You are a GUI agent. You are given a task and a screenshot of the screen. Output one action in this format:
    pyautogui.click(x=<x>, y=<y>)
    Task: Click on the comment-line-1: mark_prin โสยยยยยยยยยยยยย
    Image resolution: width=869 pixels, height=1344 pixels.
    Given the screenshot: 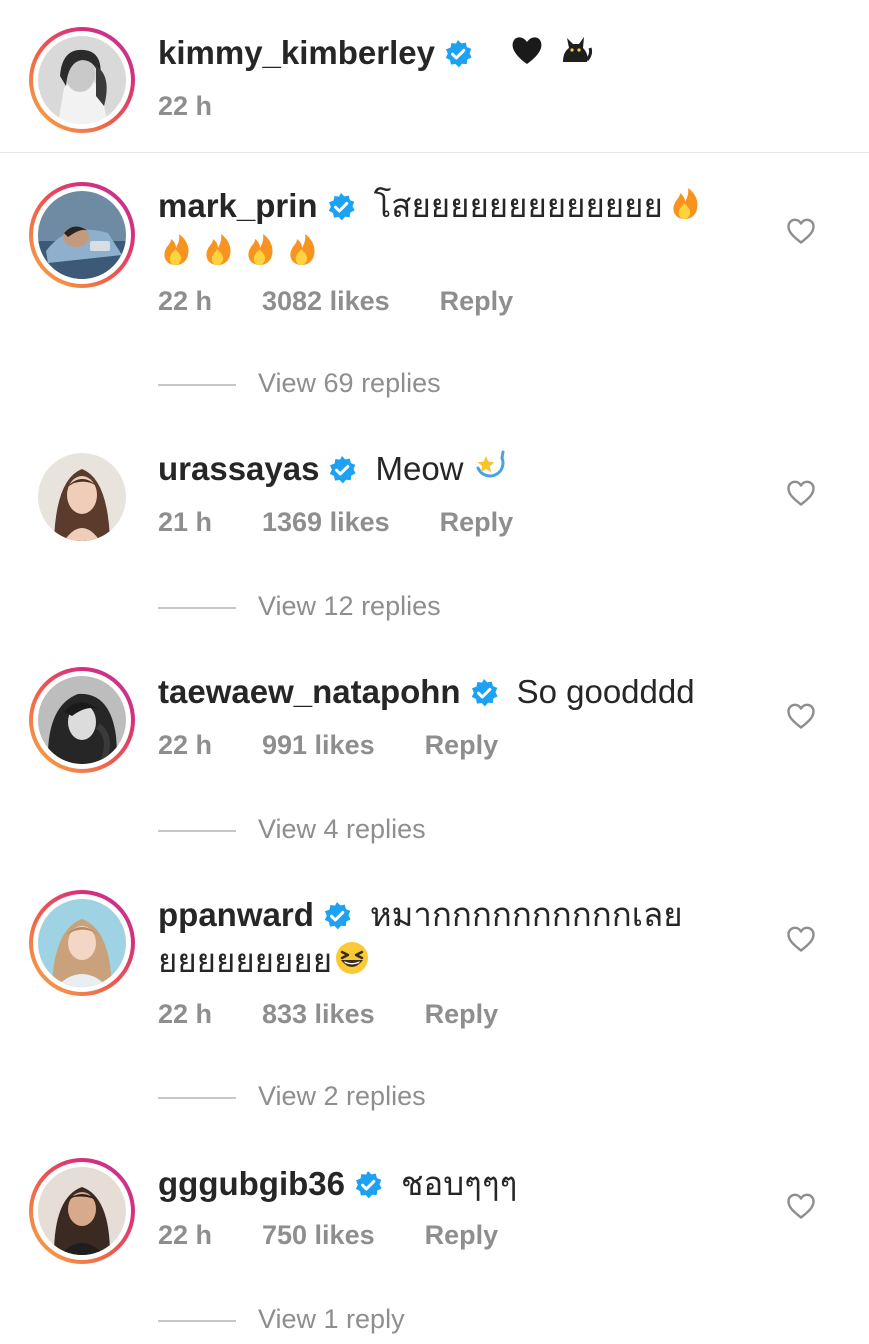 What is the action you would take?
    pyautogui.click(x=430, y=206)
    